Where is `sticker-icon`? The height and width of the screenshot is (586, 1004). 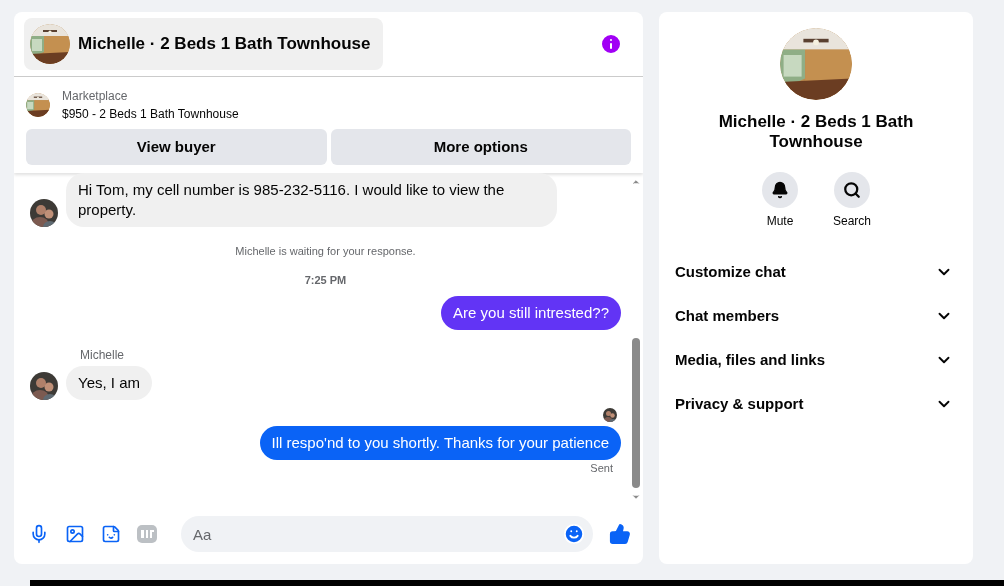 sticker-icon is located at coordinates (111, 534).